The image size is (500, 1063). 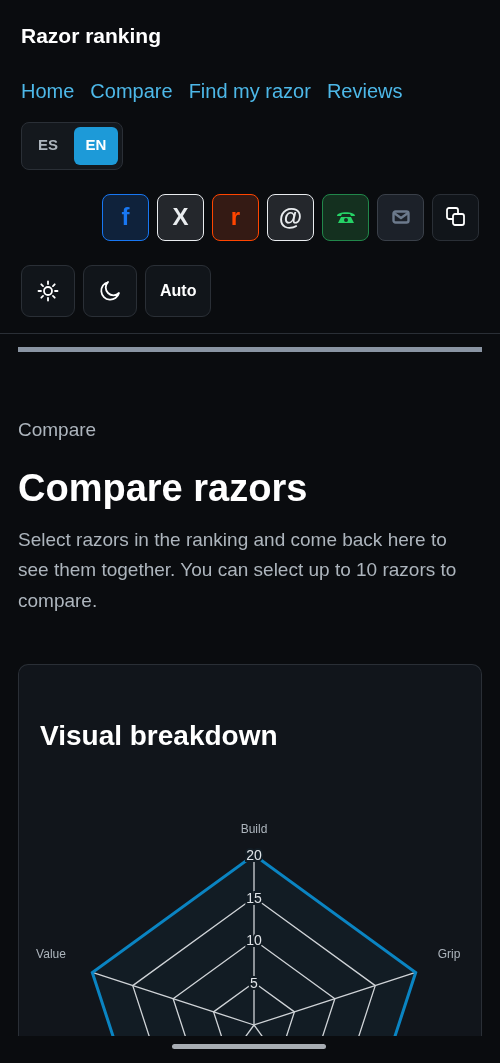 I want to click on dark-theme-button, so click(x=110, y=290).